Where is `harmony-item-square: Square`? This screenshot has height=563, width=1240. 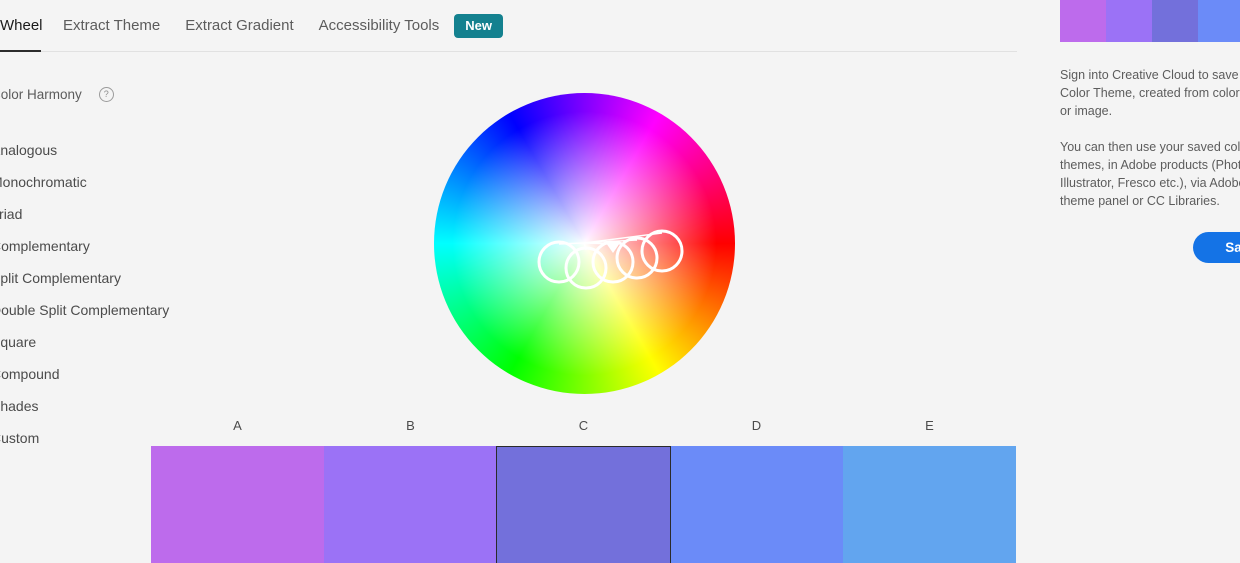 harmony-item-square: Square is located at coordinates (100, 342).